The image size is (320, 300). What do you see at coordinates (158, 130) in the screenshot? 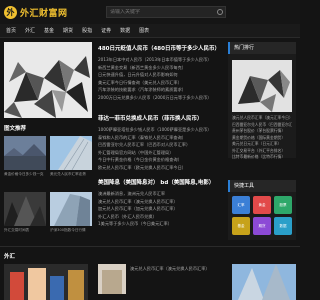
I see `list-item: 1000萨摩亚塔拉多少钱人民币（1000萨摩亚是多少人民币）` at bounding box center [158, 130].